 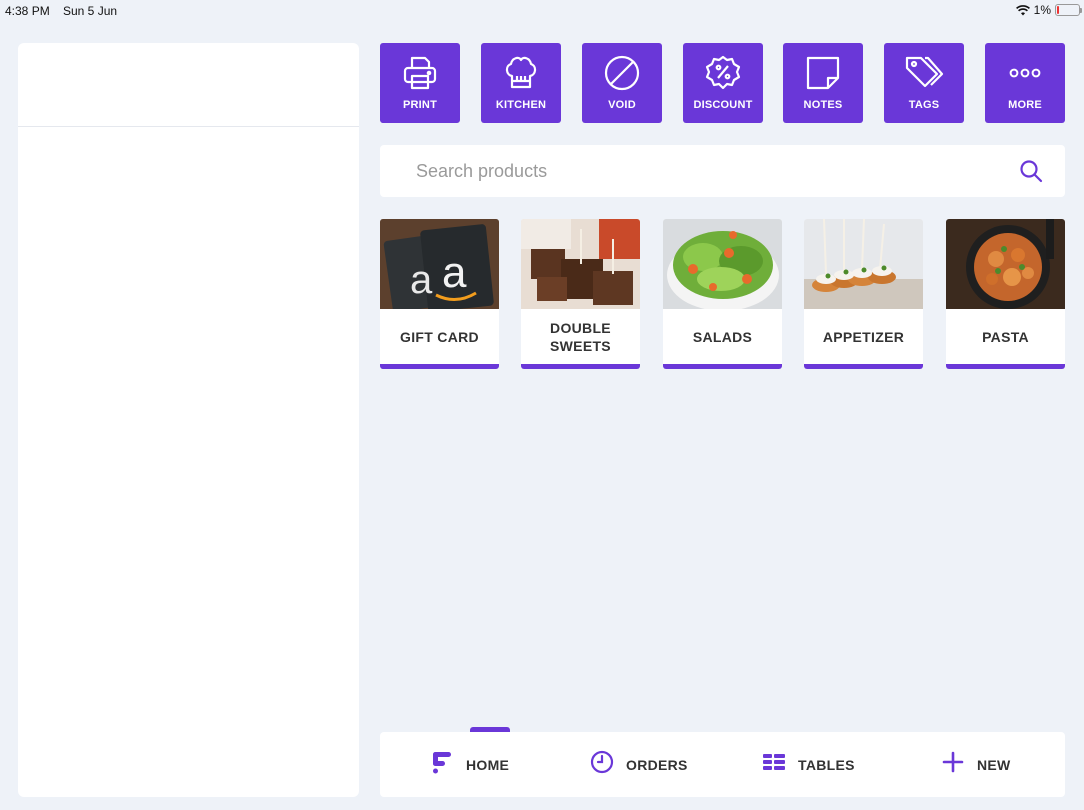 What do you see at coordinates (826, 764) in the screenshot?
I see `nav-tables-label: TABLES` at bounding box center [826, 764].